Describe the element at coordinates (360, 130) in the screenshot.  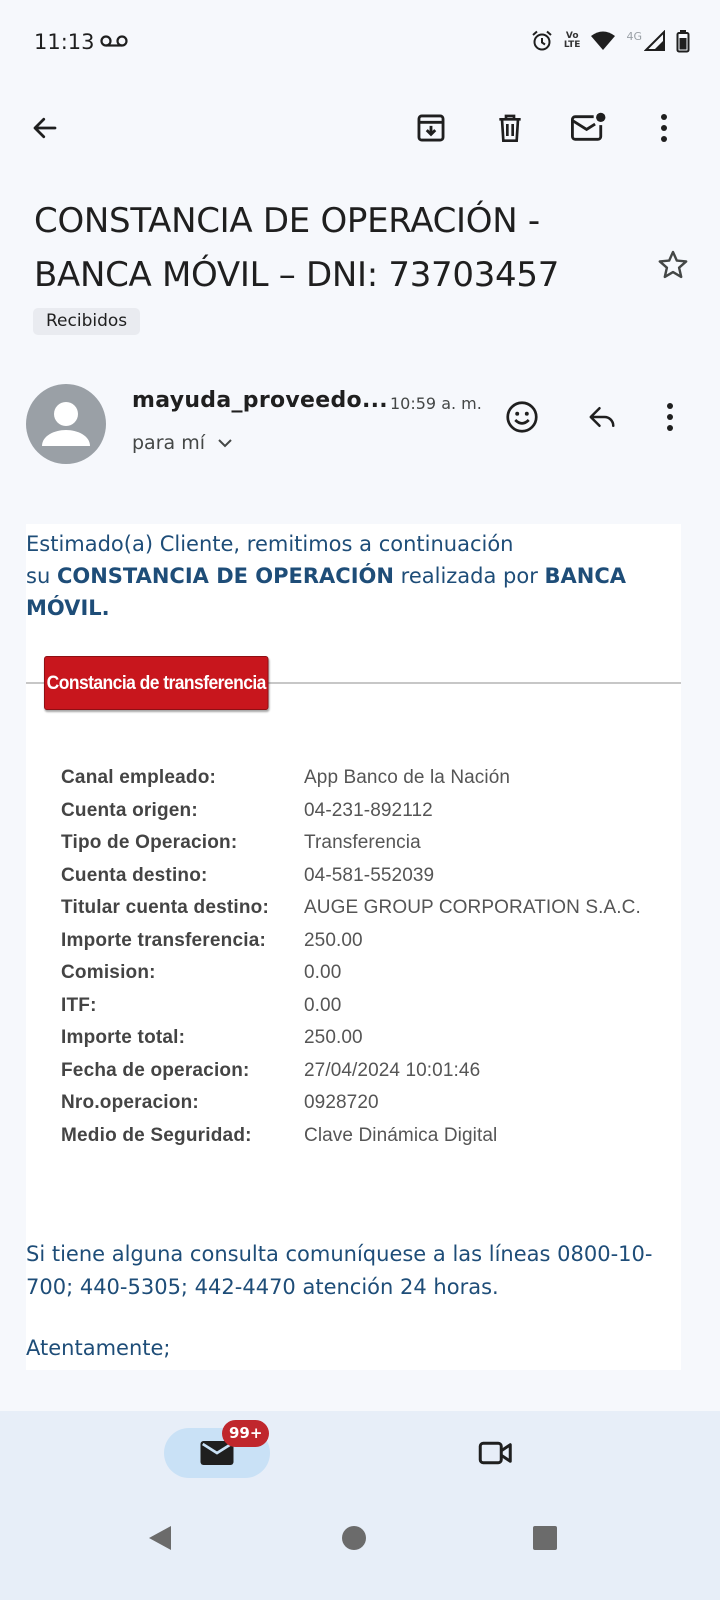
I see `top-app-bar` at that location.